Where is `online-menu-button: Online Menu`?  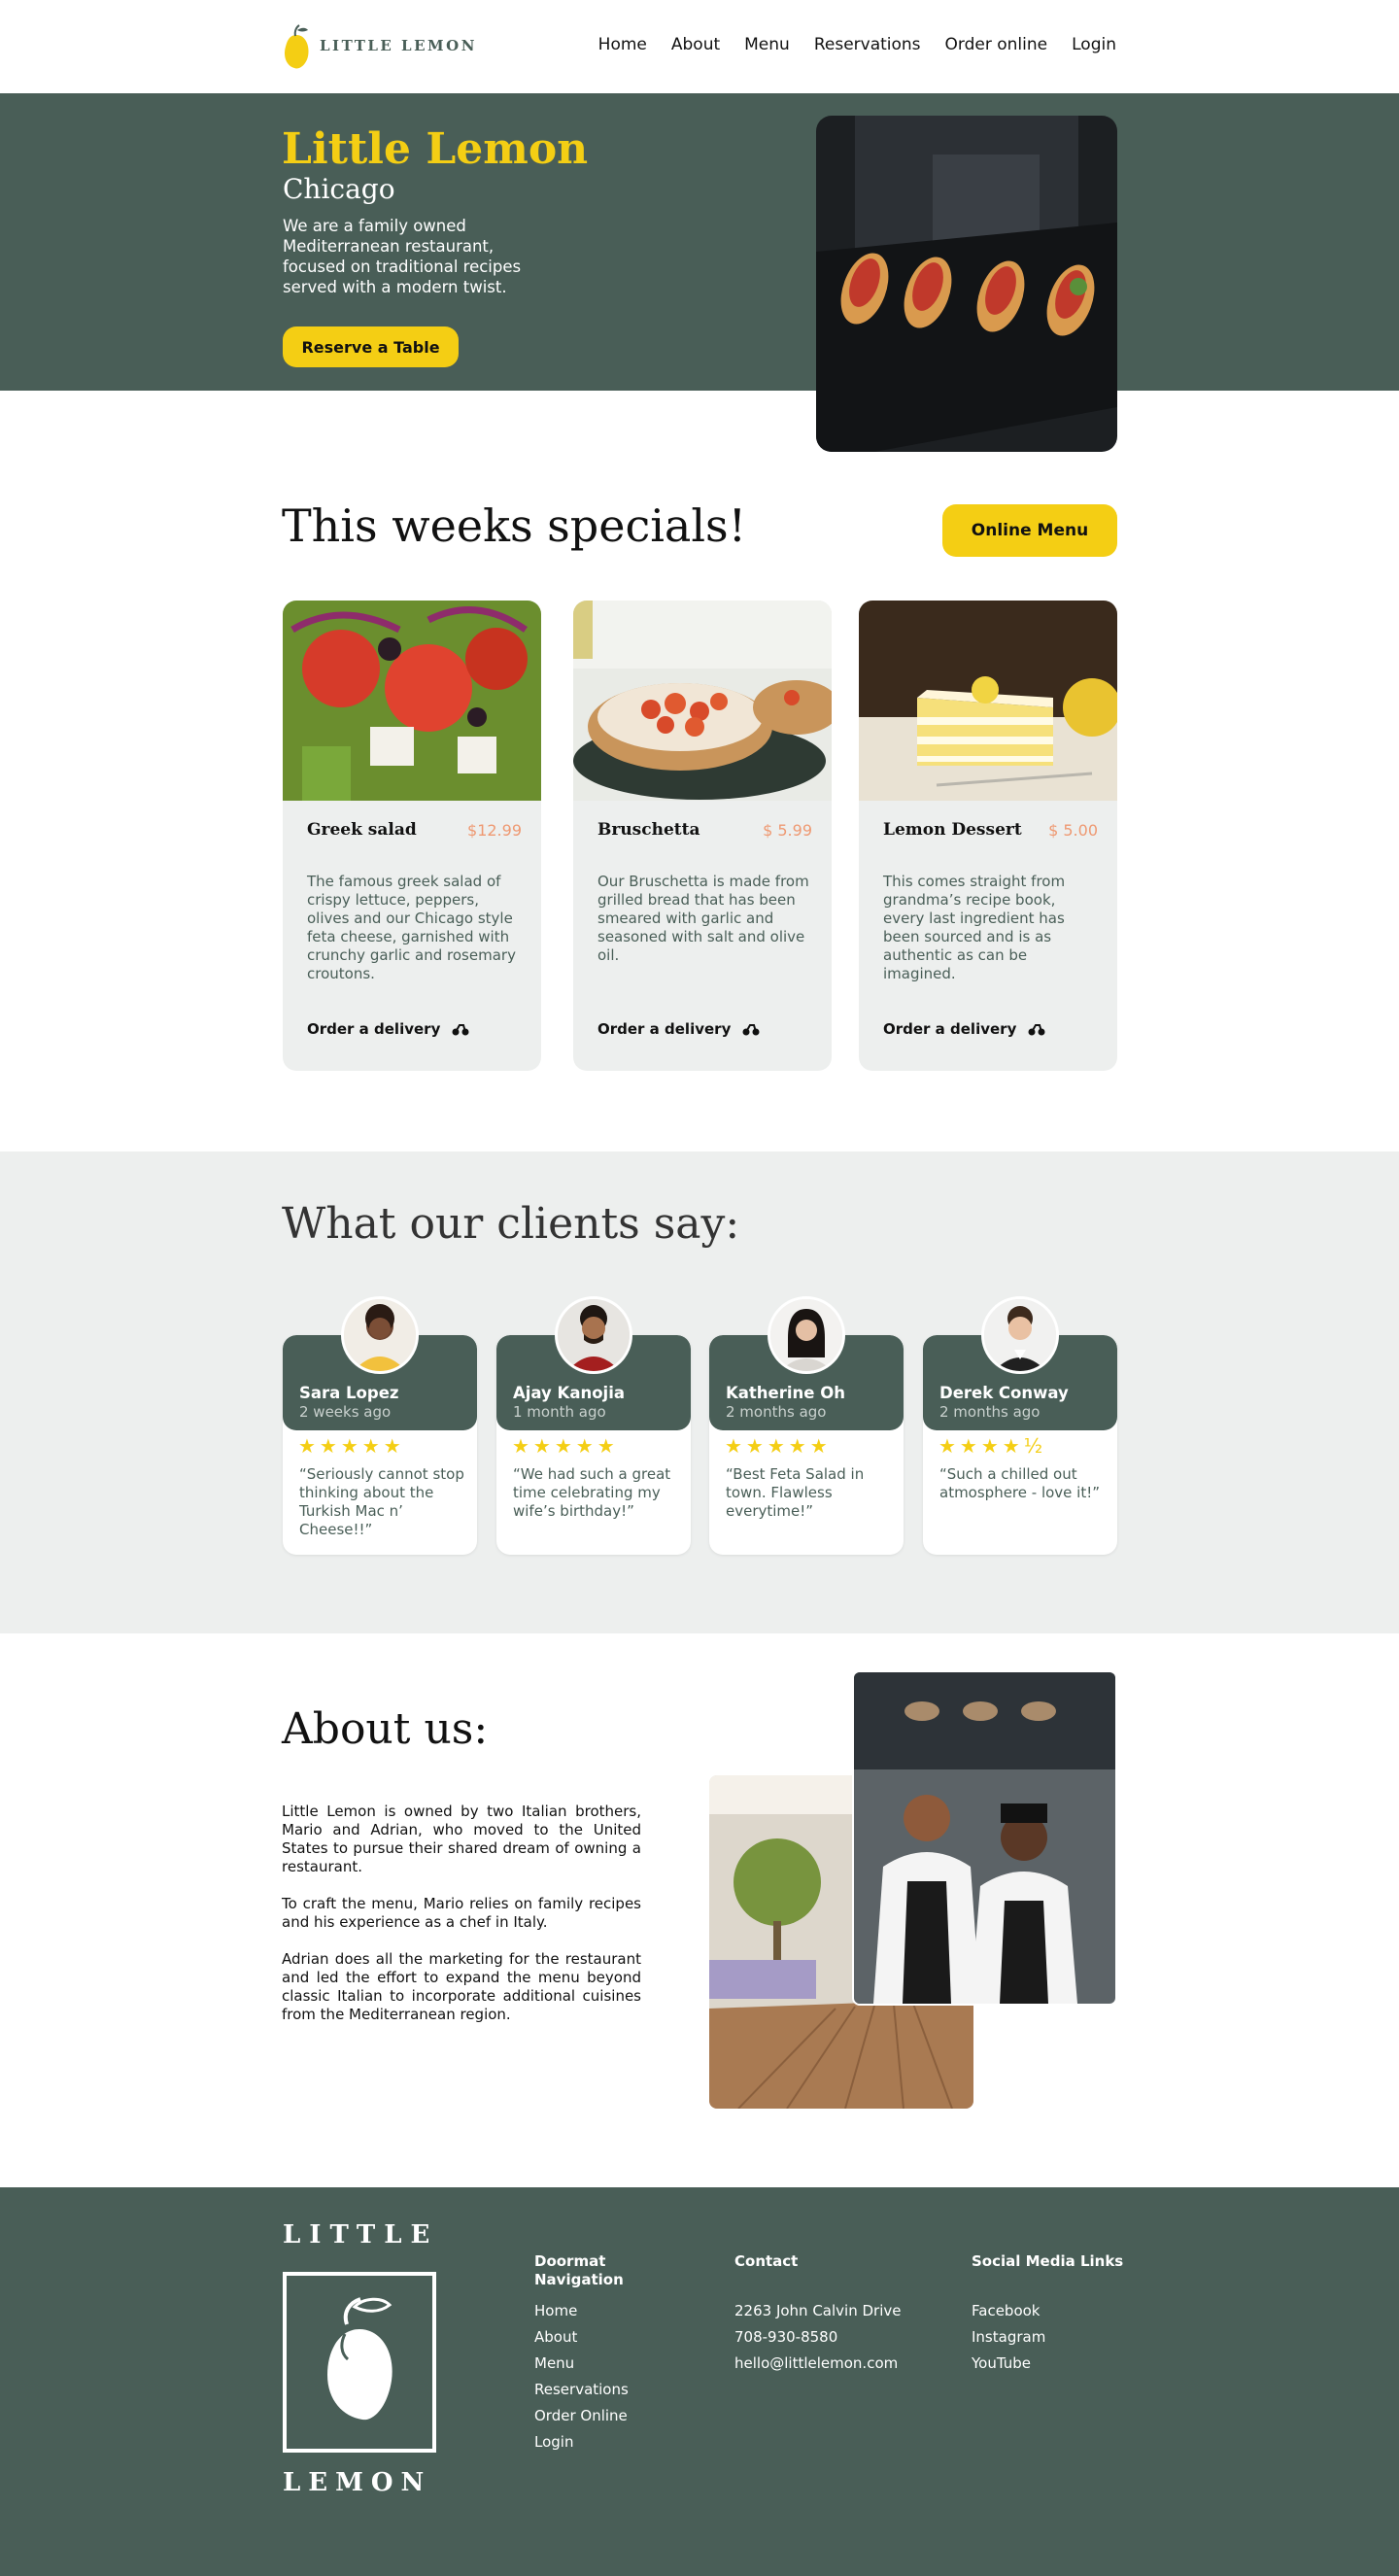 online-menu-button: Online Menu is located at coordinates (1029, 531).